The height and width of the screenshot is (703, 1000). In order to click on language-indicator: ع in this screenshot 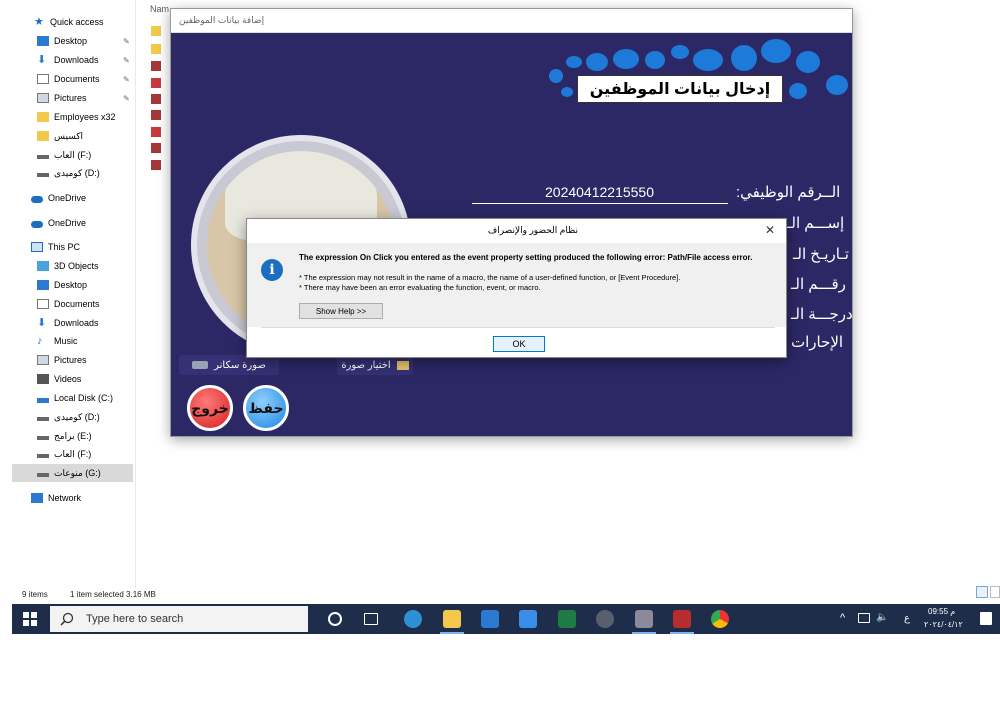, I will do `click(907, 618)`.